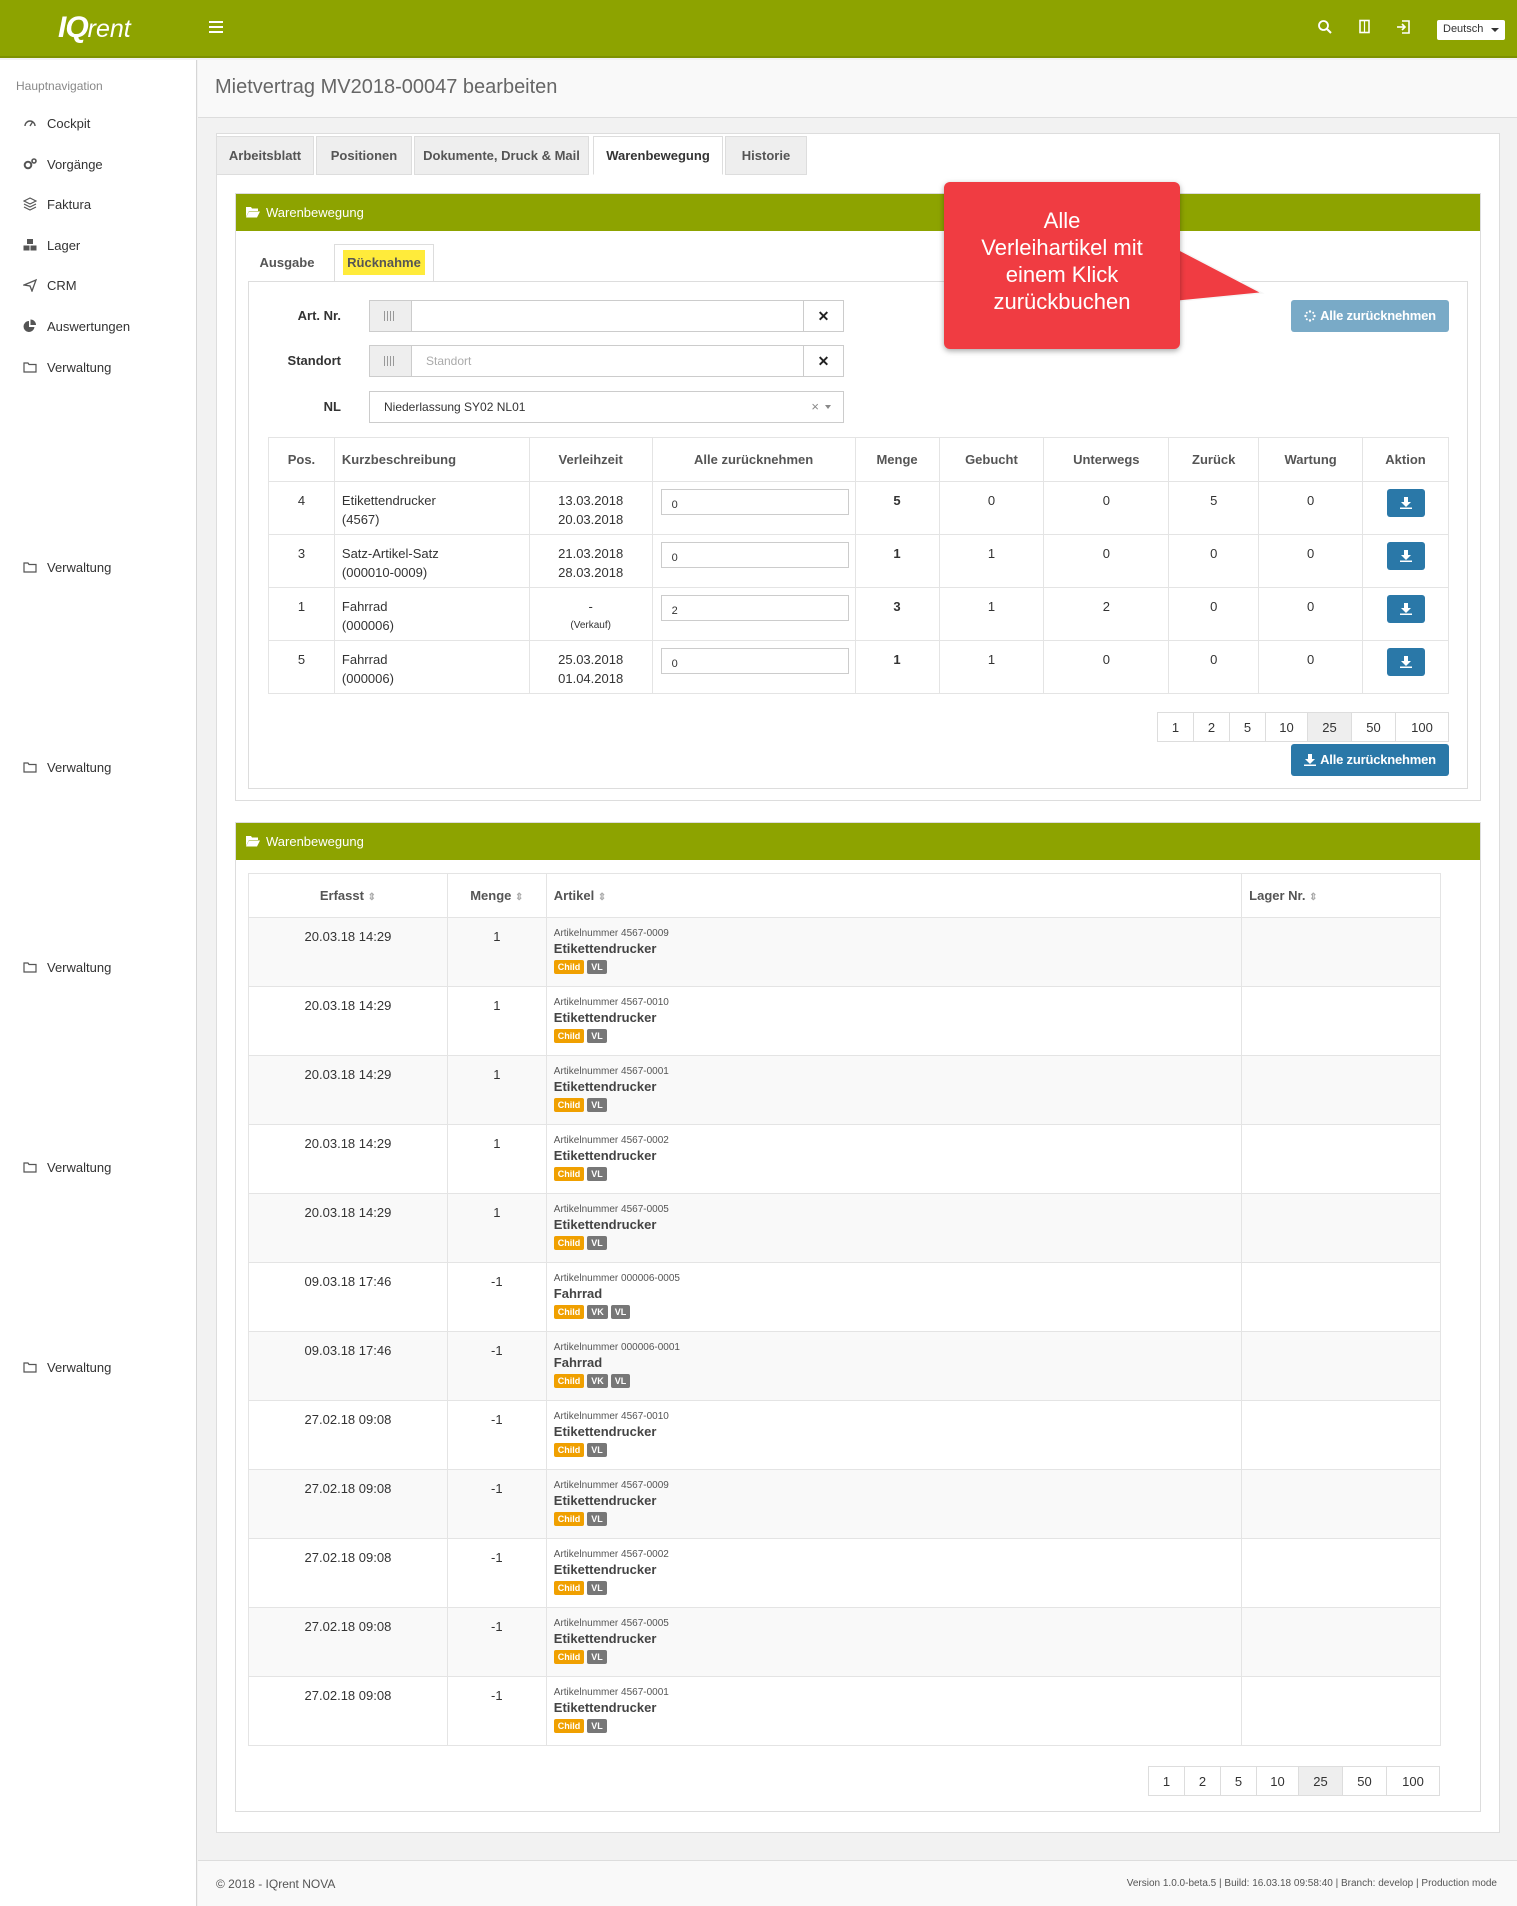 This screenshot has width=1517, height=1906. What do you see at coordinates (611, 1692) in the screenshot?
I see `article-number: Artikelnummer 4567-0001` at bounding box center [611, 1692].